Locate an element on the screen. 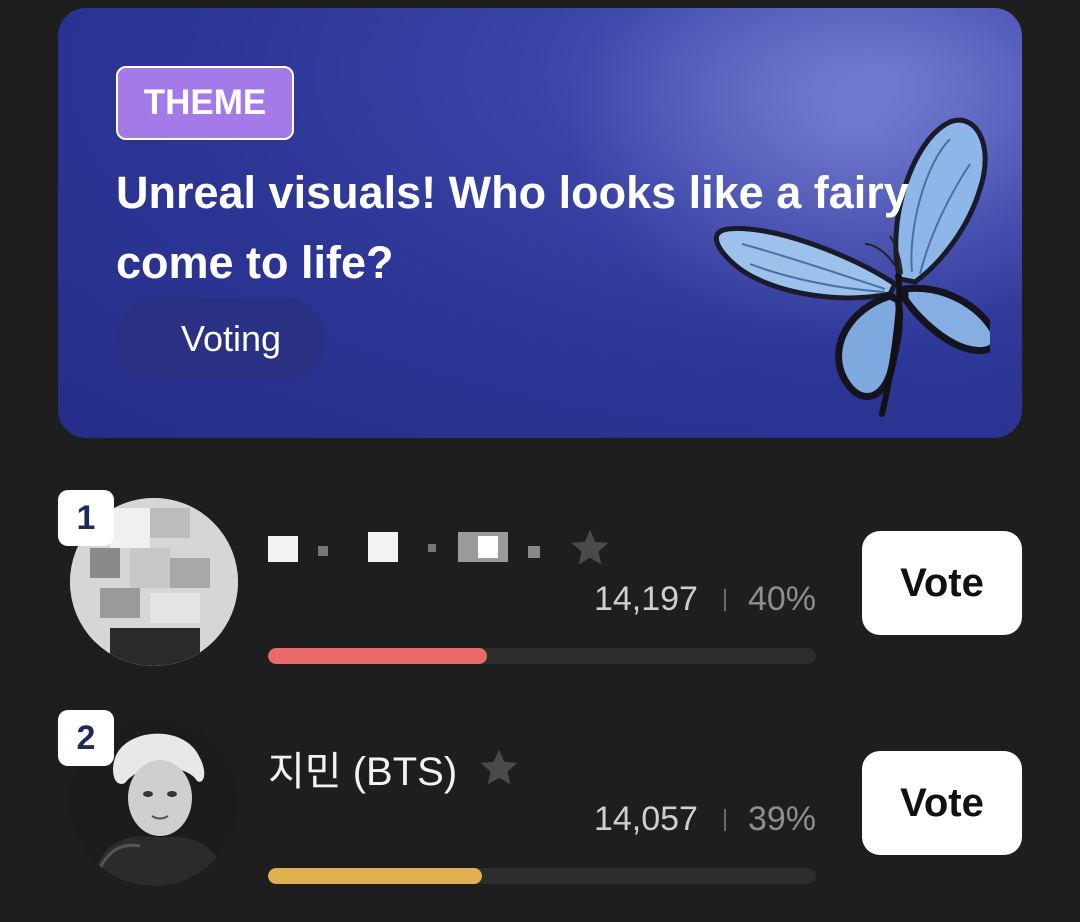  candidate-name-line: 지민 (BTS) is located at coordinates (394, 768).